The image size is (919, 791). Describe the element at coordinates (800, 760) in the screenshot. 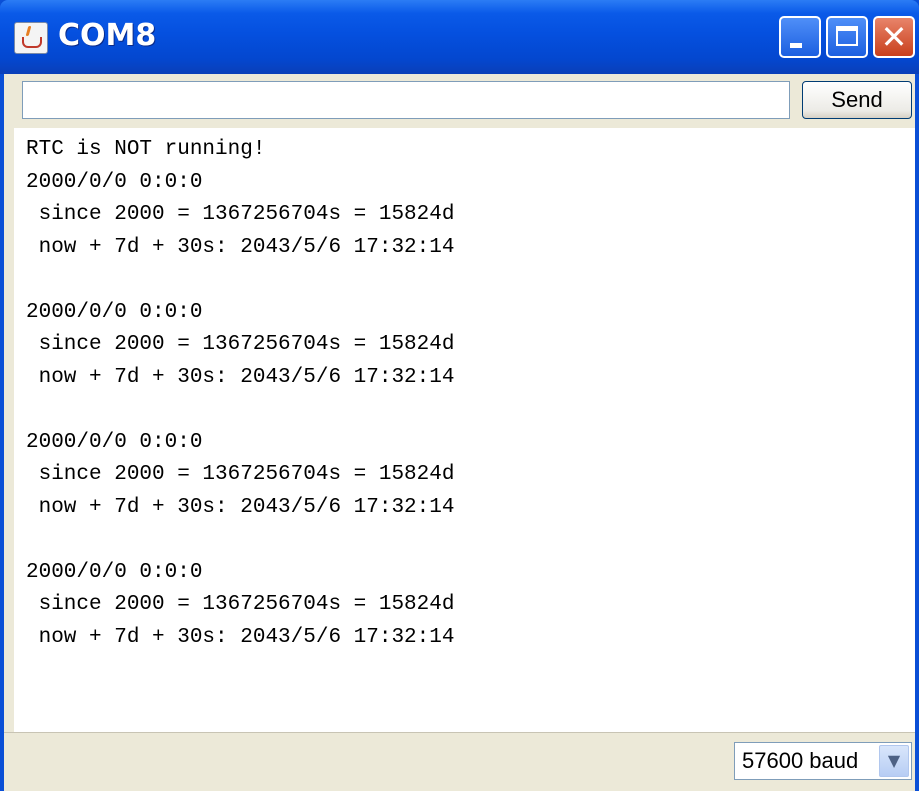

I see `baud-rate-value: 57600 baud` at that location.